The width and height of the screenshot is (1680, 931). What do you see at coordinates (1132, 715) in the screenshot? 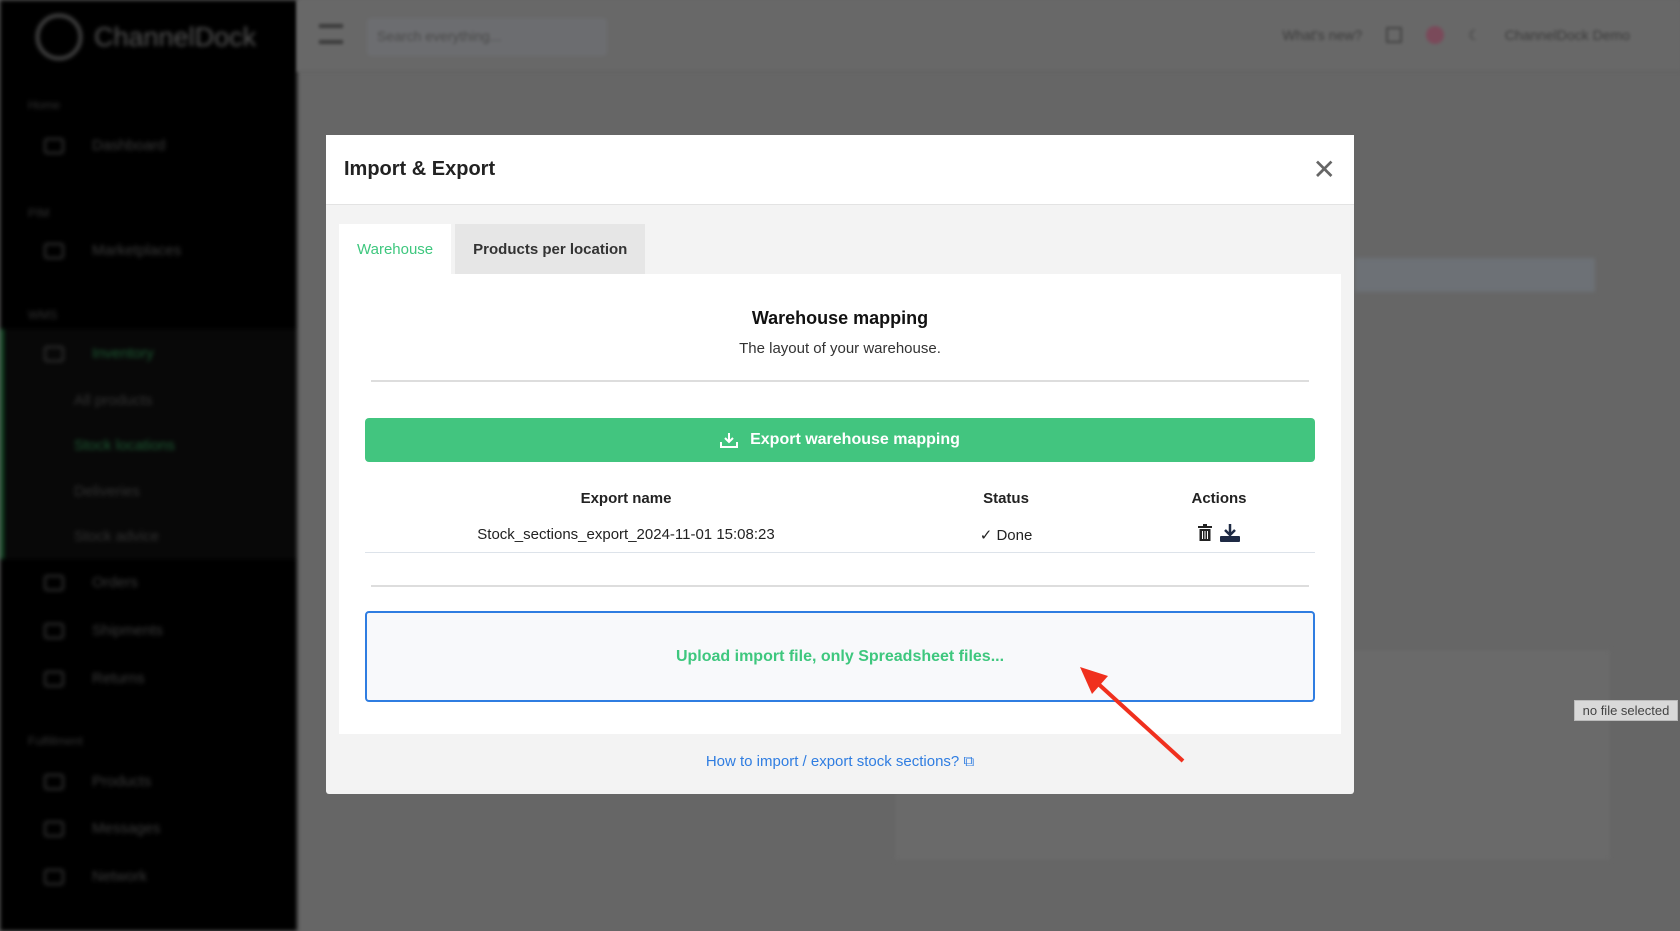
I see `red-arrow-annotation` at bounding box center [1132, 715].